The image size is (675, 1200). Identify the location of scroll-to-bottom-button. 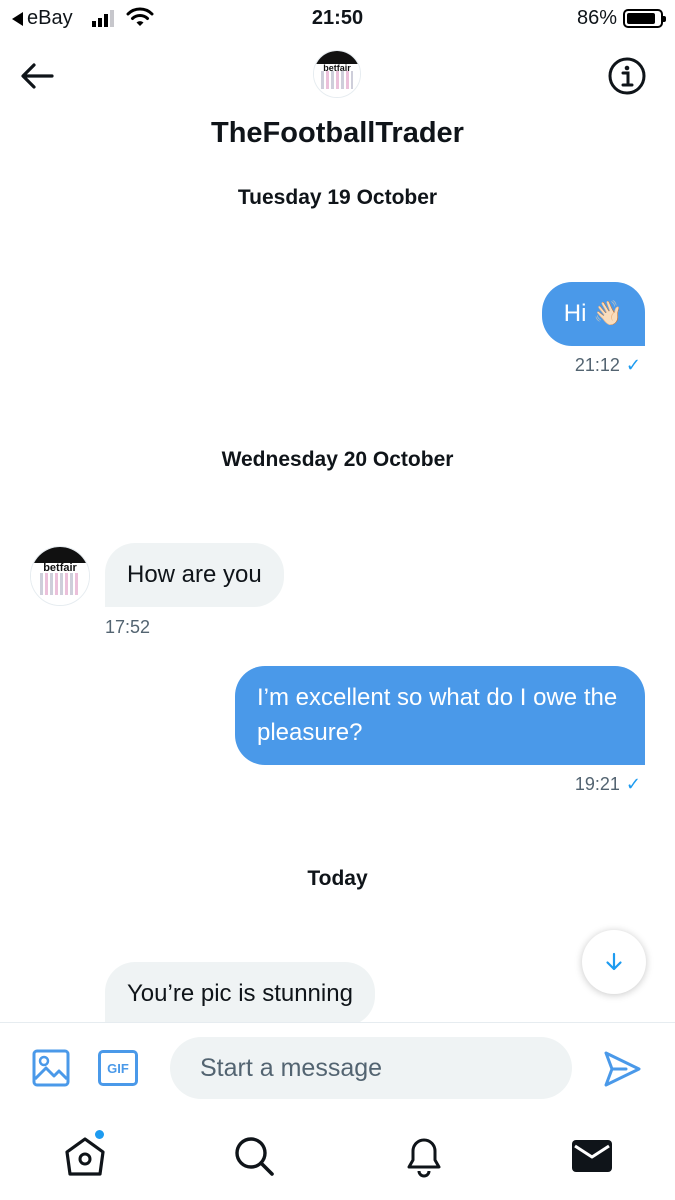
(614, 962).